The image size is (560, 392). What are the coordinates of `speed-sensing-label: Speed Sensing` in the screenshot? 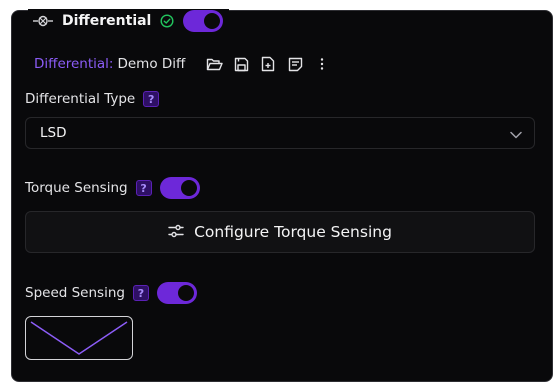 It's located at (75, 293).